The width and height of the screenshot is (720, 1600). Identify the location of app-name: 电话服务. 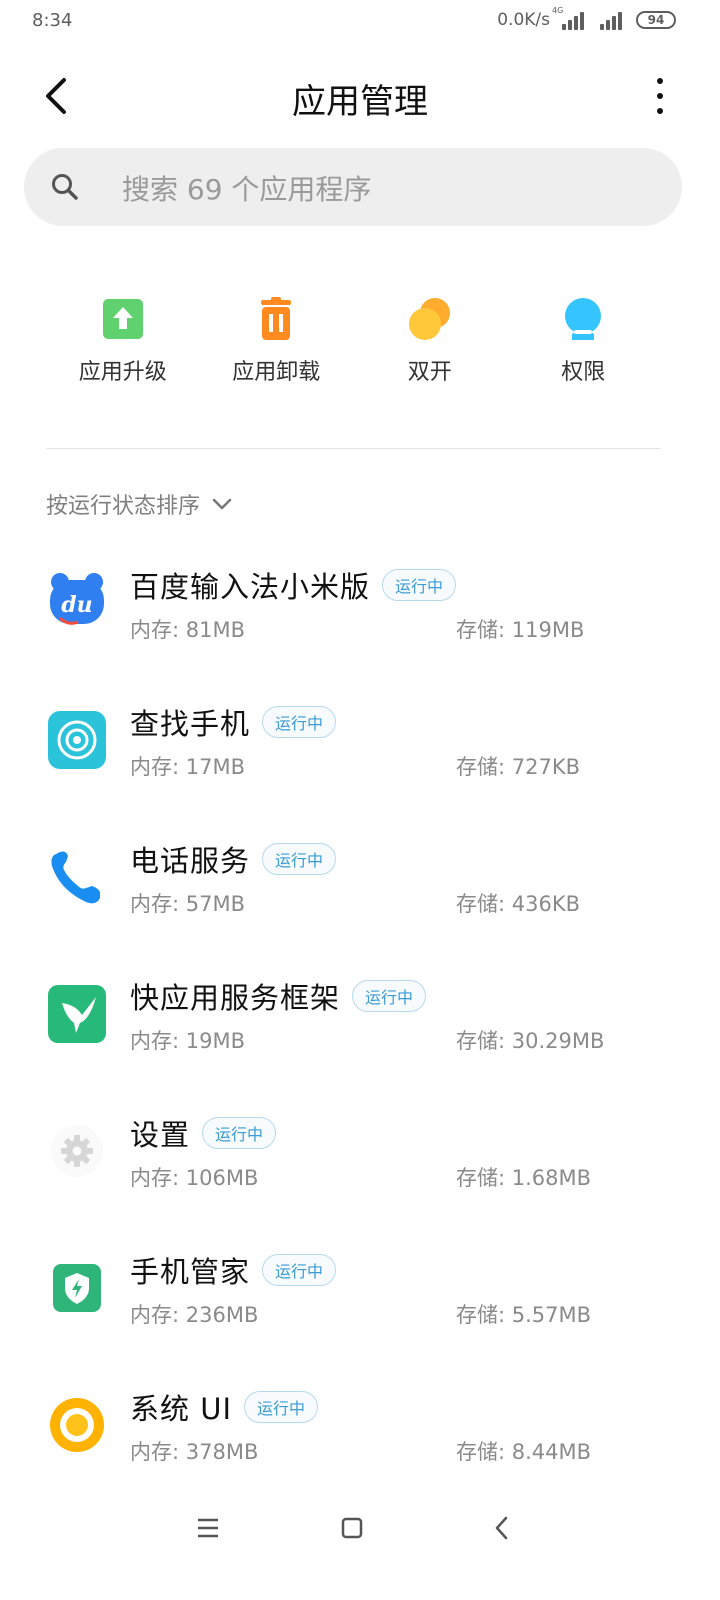
(190, 861).